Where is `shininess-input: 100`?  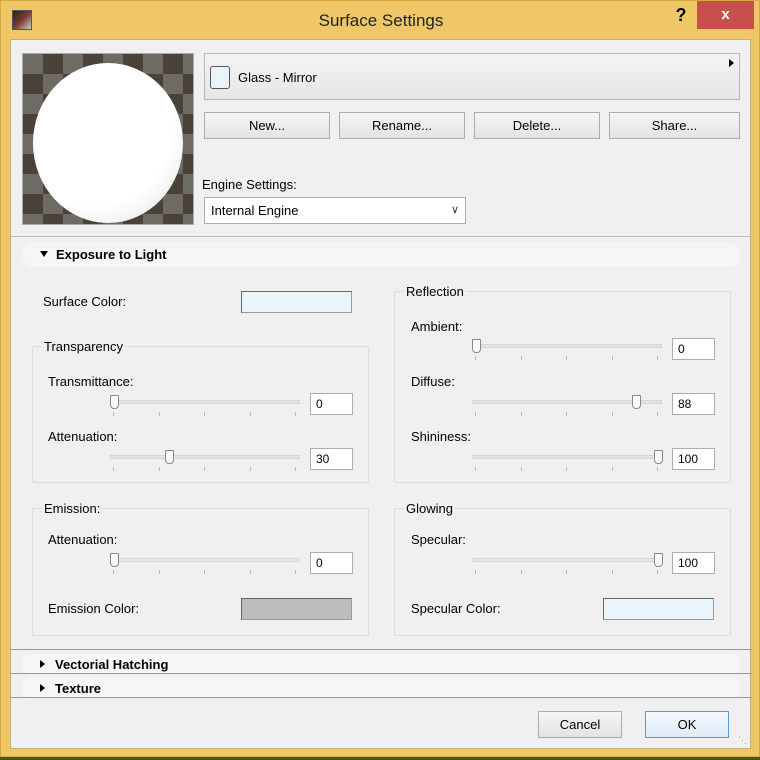 shininess-input: 100 is located at coordinates (693, 459).